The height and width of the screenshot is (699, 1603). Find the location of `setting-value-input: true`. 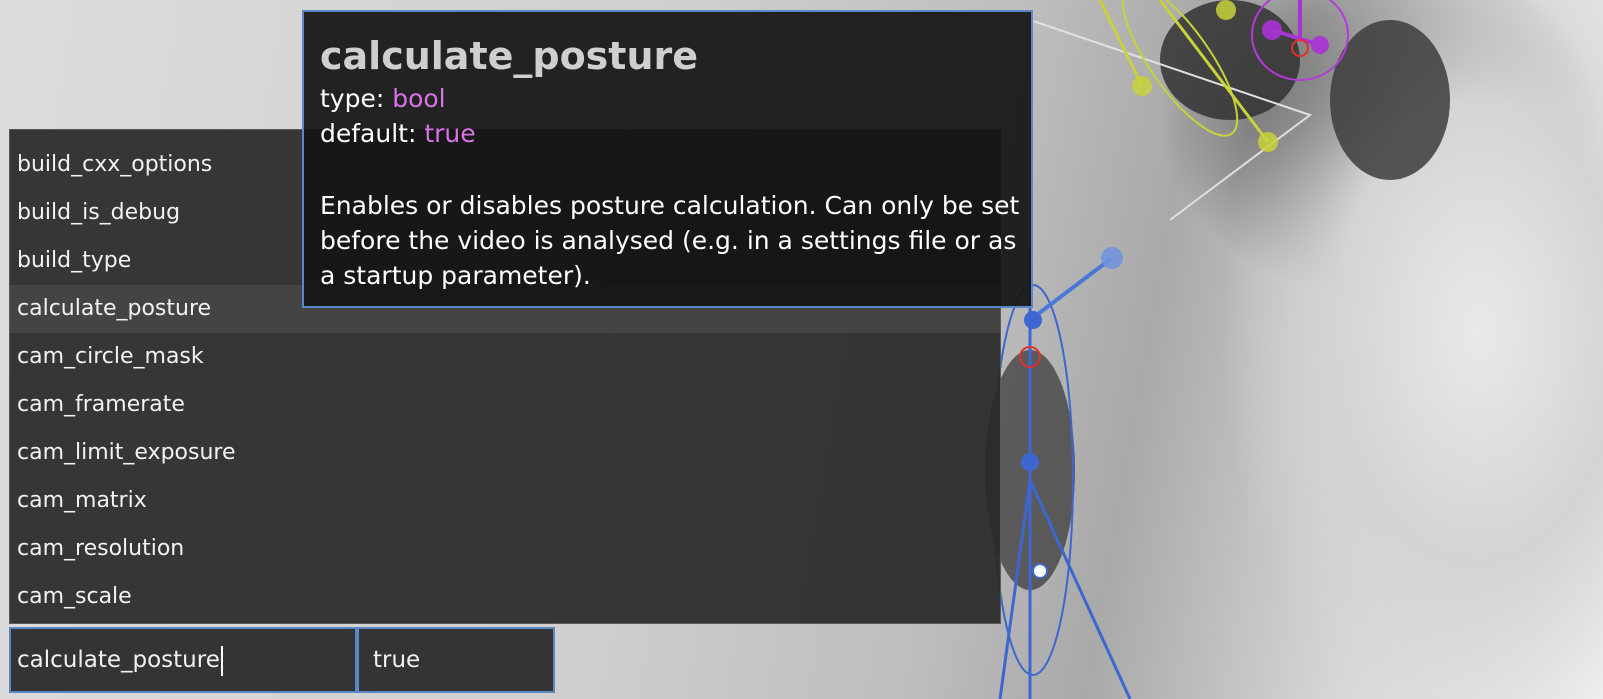

setting-value-input: true is located at coordinates (456, 660).